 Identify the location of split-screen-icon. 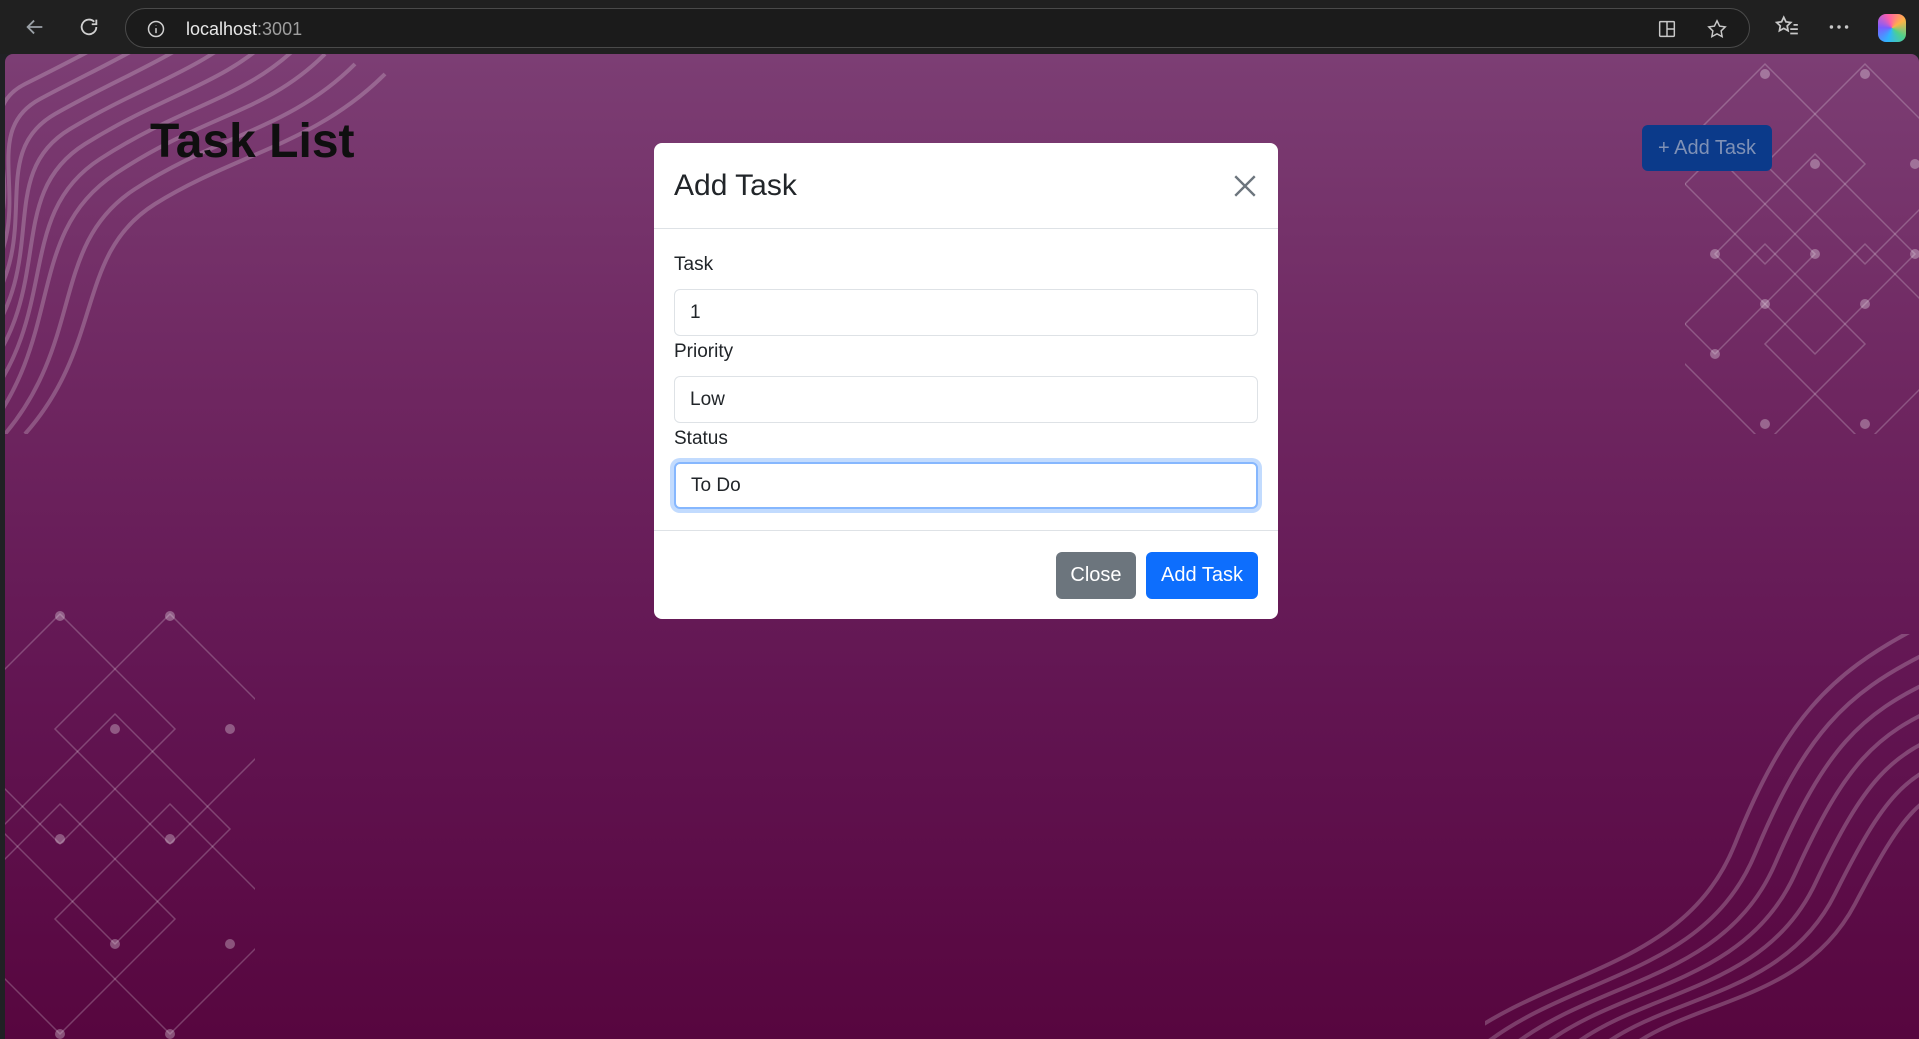
(1667, 29).